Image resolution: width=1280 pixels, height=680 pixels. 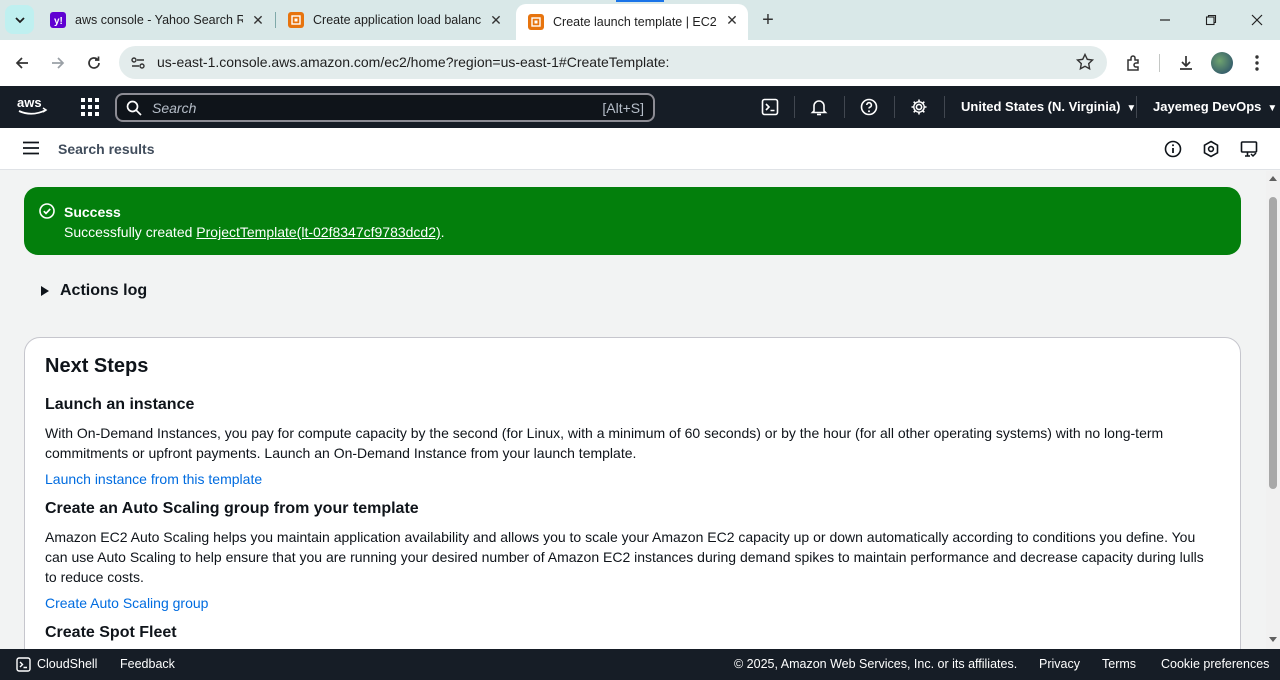 What do you see at coordinates (819, 107) in the screenshot?
I see `notifications-bell-icon` at bounding box center [819, 107].